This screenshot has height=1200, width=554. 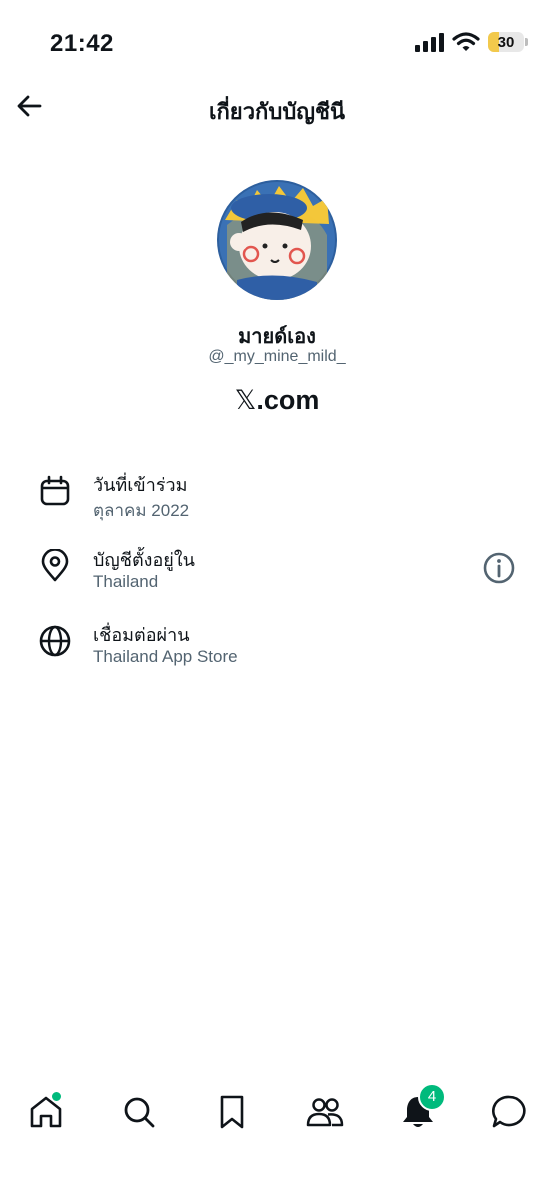 I want to click on detail-row-location: บัญชีตั้งอยู่ใน Thailand, so click(x=277, y=573).